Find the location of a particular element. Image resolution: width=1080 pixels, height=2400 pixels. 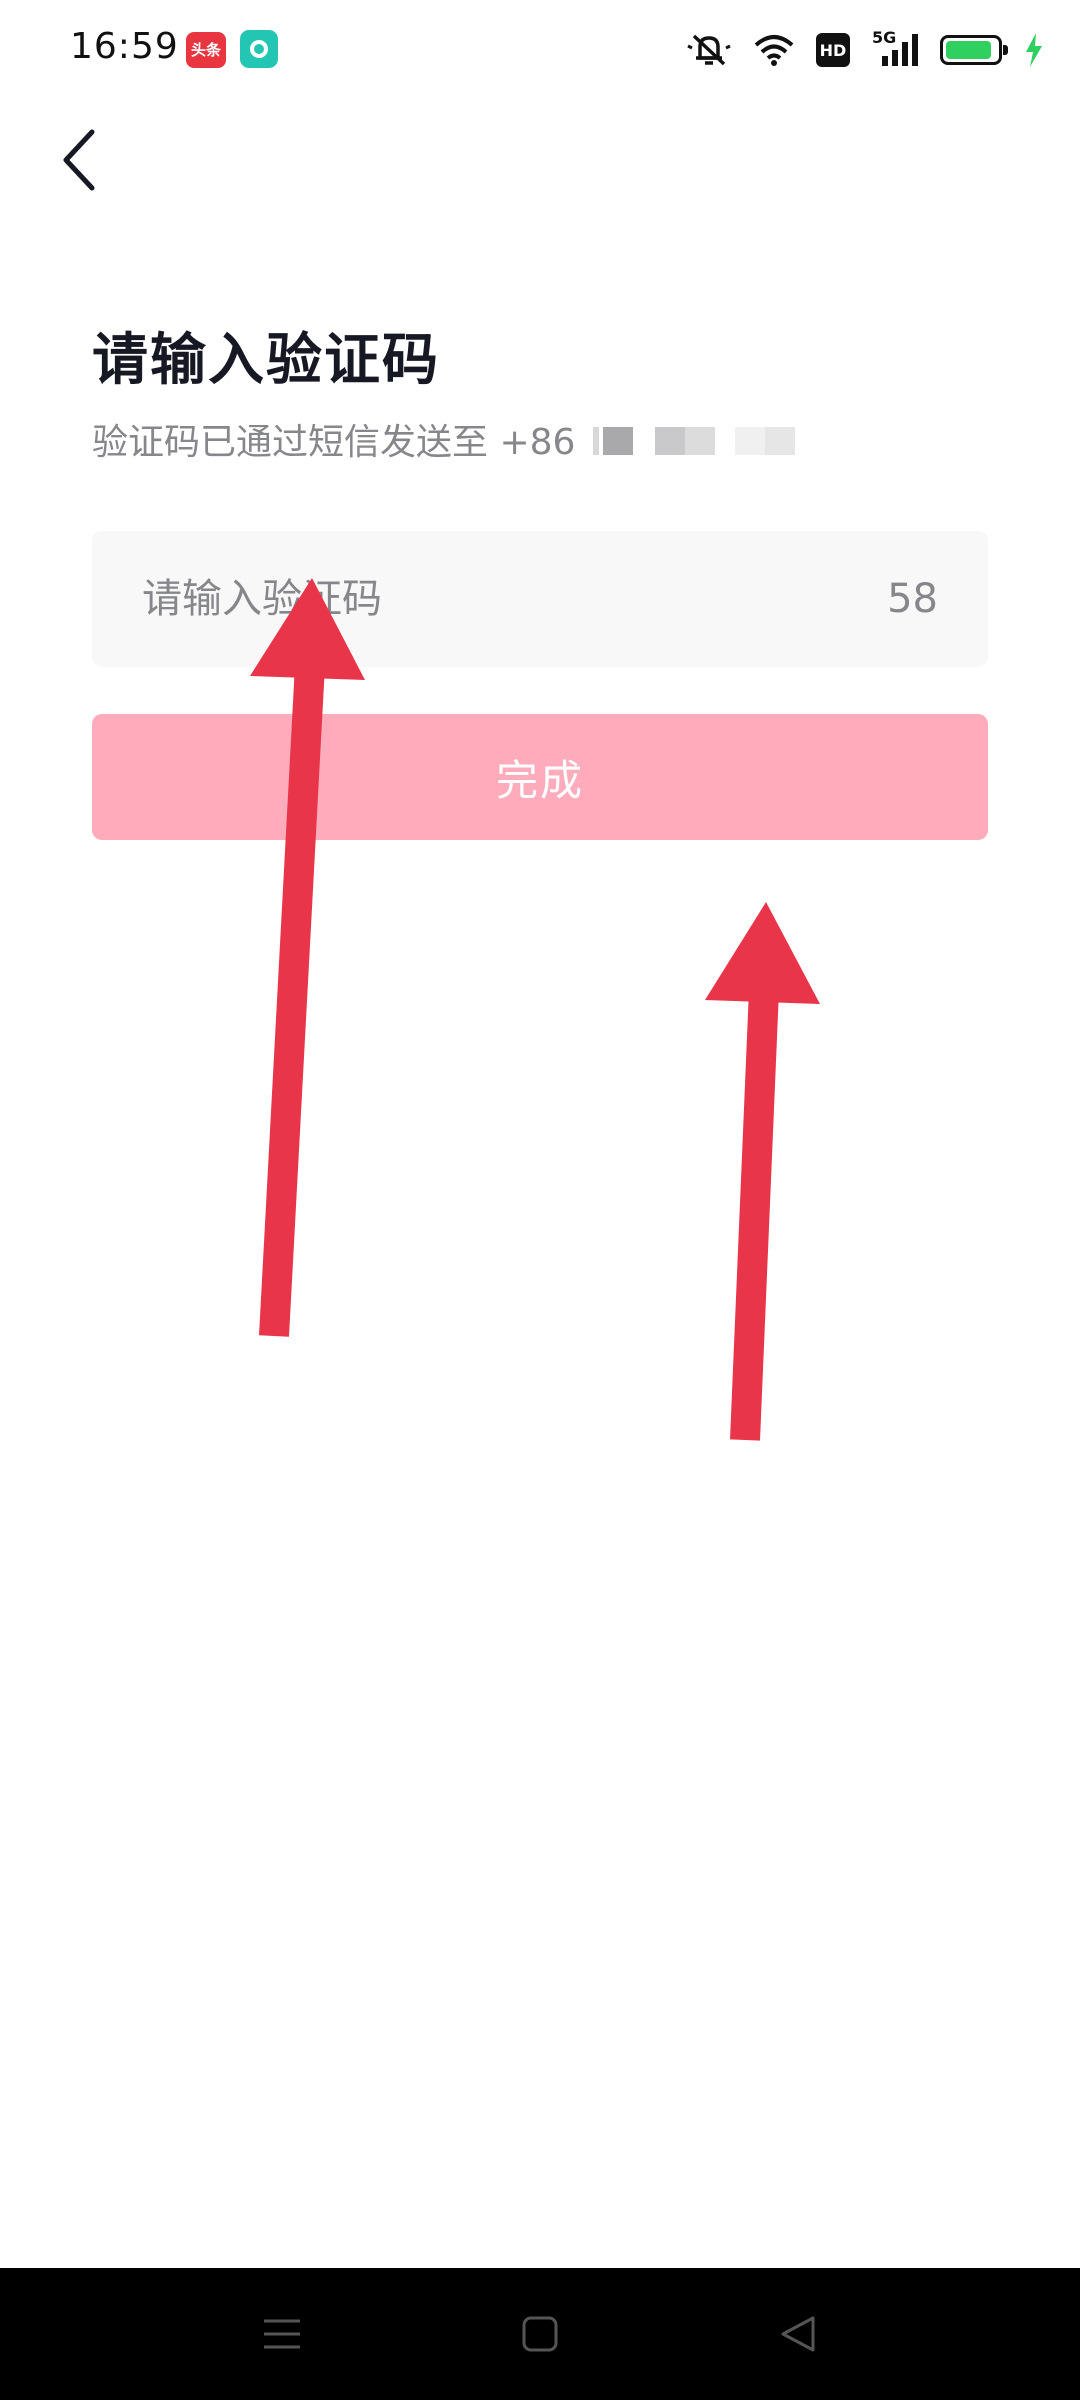

status-icons: HD 5G is located at coordinates (865, 50).